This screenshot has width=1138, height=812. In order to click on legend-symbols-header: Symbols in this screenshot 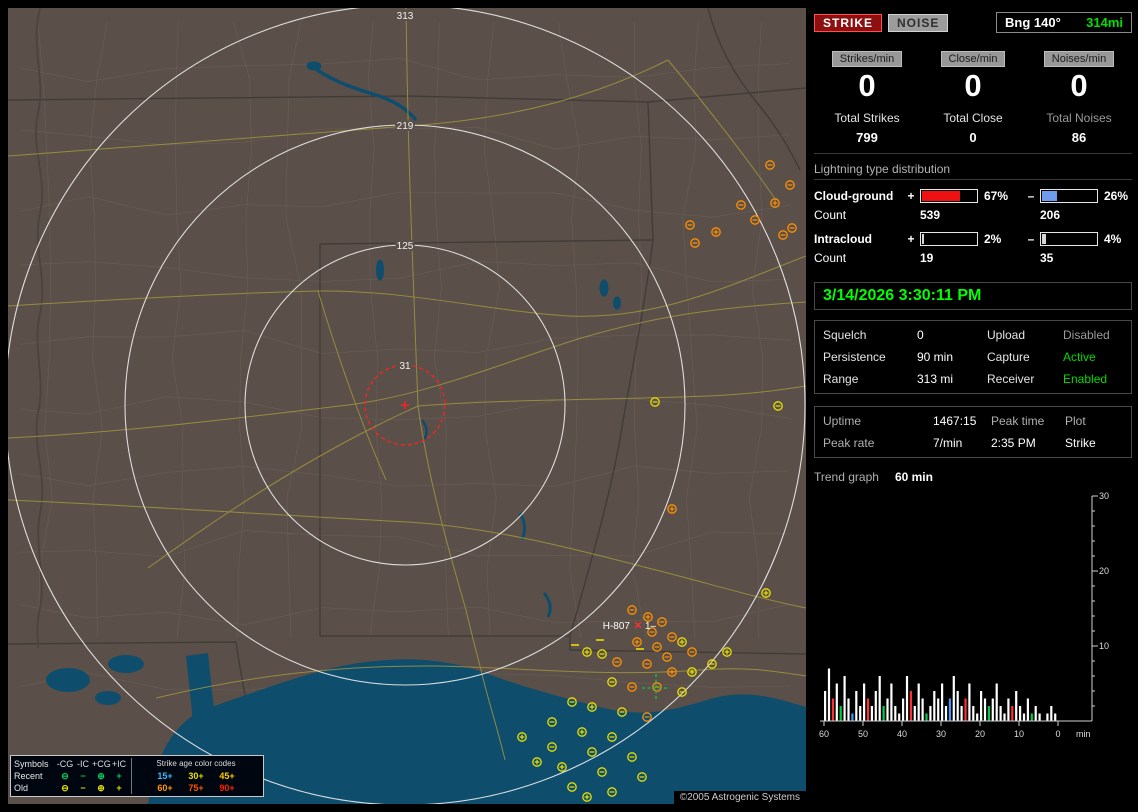, I will do `click(31, 764)`.